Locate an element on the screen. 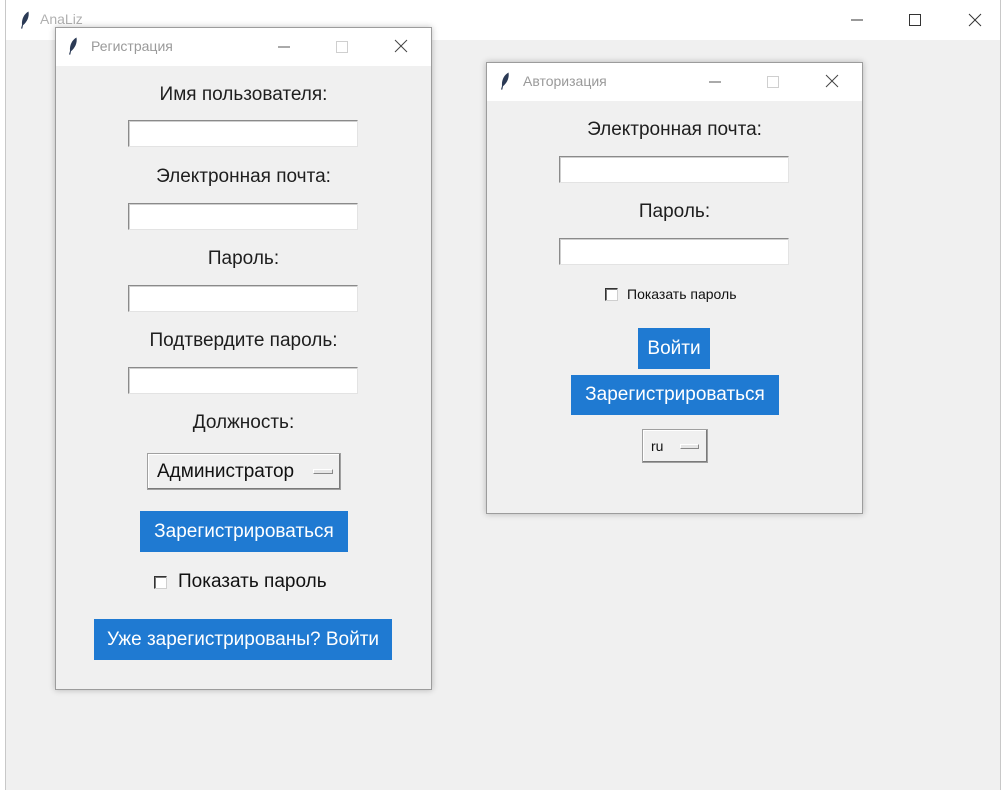 This screenshot has width=1006, height=790. window-title: AnaLiz is located at coordinates (61, 19).